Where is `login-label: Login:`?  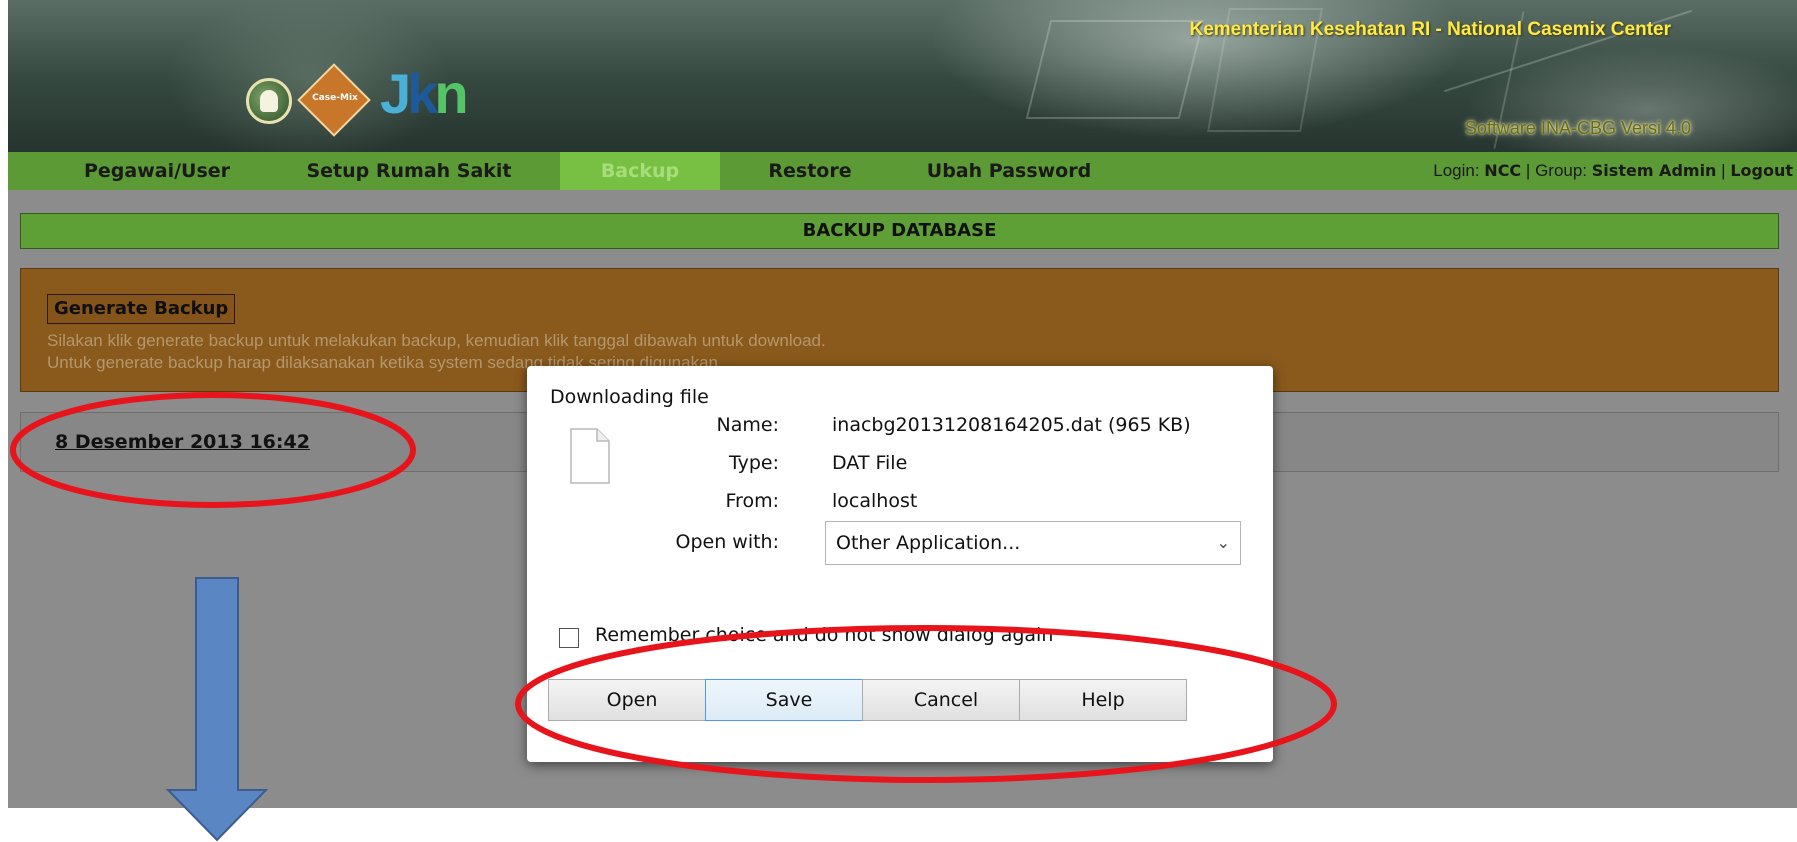 login-label: Login: is located at coordinates (1456, 170).